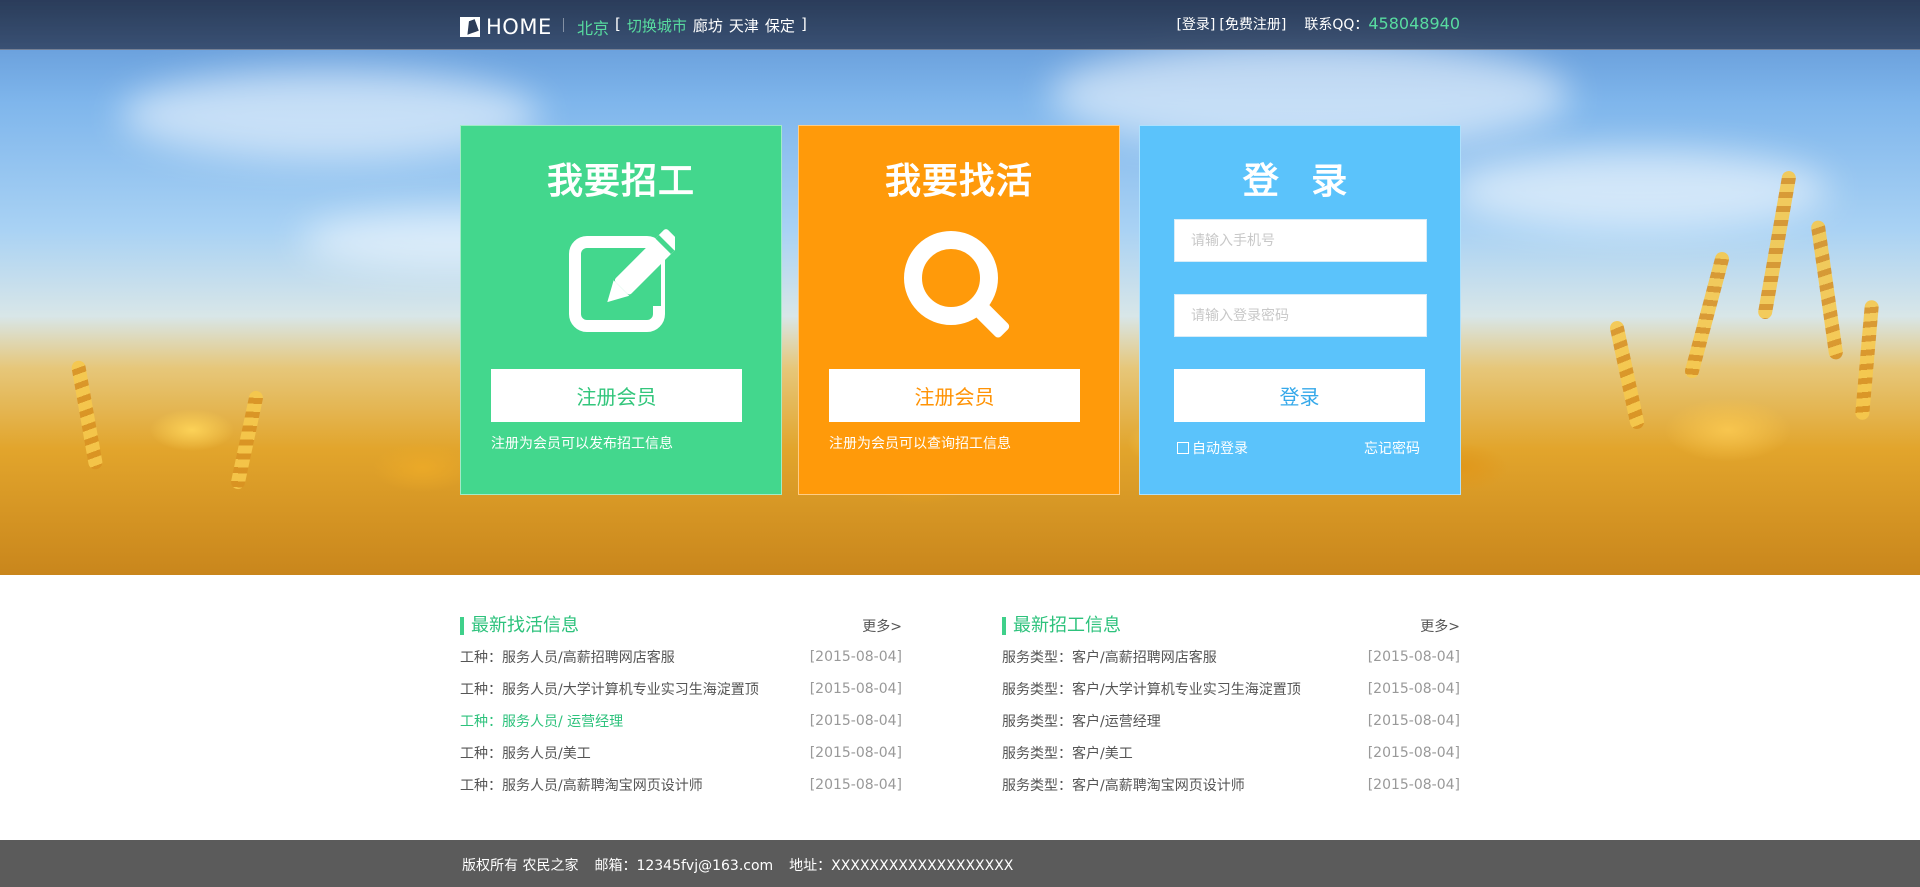  Describe the element at coordinates (520, 866) in the screenshot. I see `footer-copyright: 版权所有 农民之家` at that location.